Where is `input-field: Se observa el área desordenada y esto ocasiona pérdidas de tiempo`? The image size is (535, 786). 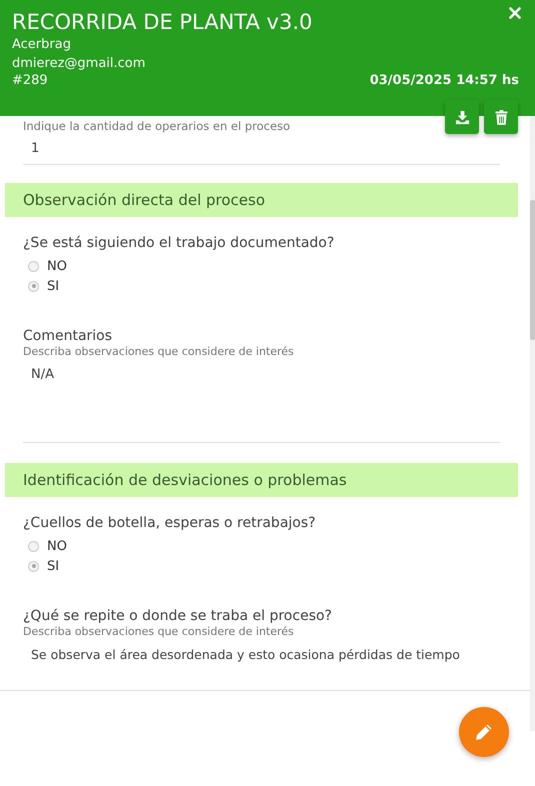 input-field: Se observa el área desordenada y esto ocasiona pérdidas de tiempo is located at coordinates (261, 654).